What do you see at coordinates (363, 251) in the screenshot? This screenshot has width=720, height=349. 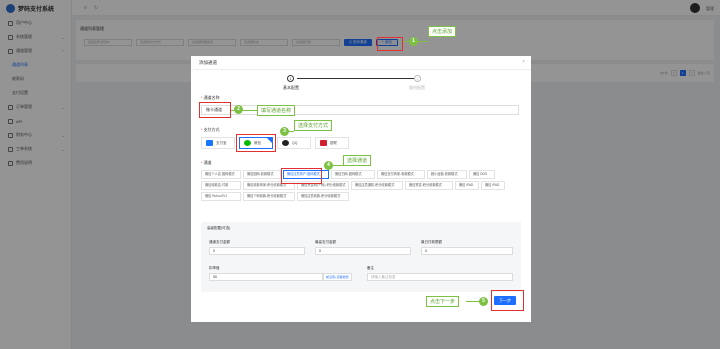 I see `max-amount-input: 0` at bounding box center [363, 251].